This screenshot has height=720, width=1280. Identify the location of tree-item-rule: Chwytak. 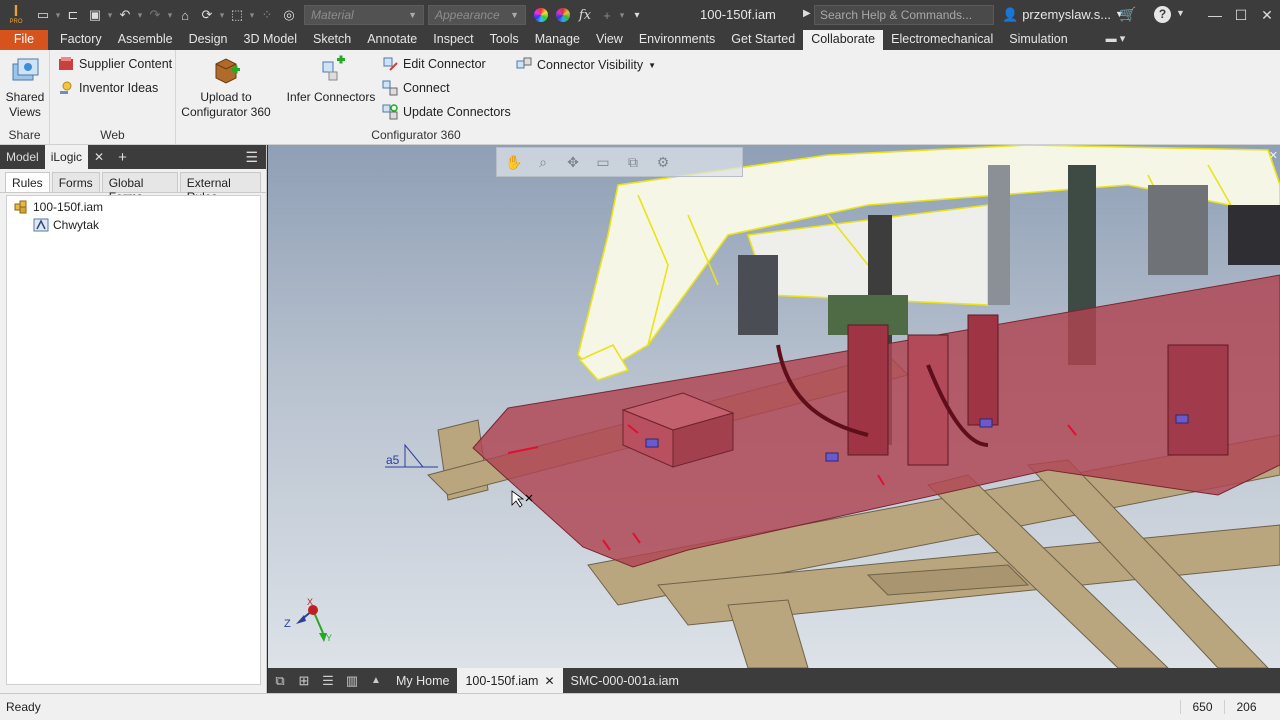
(133, 225).